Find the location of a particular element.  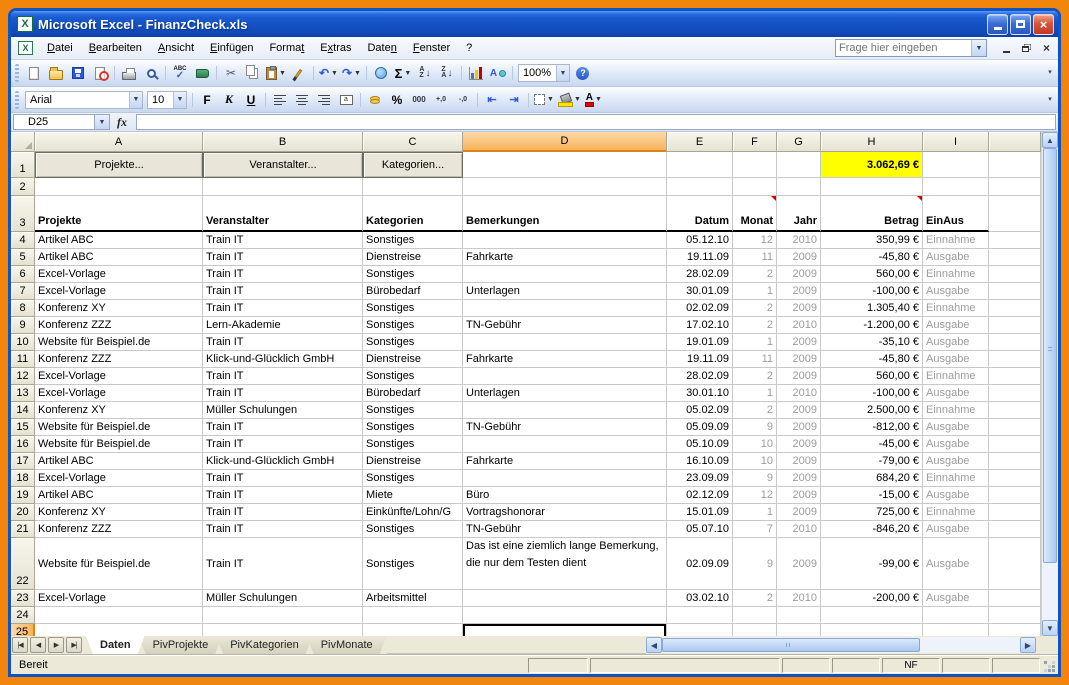

cell-D10 is located at coordinates (565, 342).